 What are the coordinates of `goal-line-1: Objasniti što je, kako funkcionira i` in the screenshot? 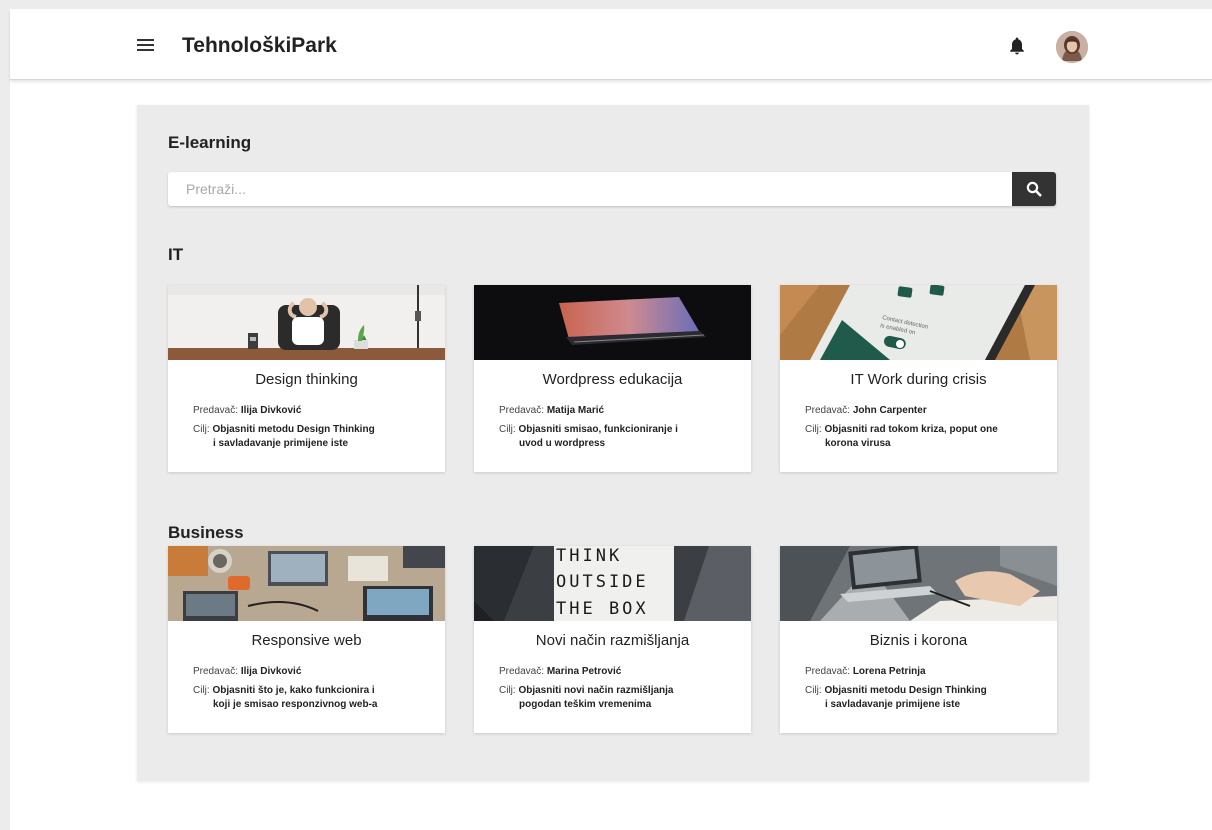 It's located at (293, 690).